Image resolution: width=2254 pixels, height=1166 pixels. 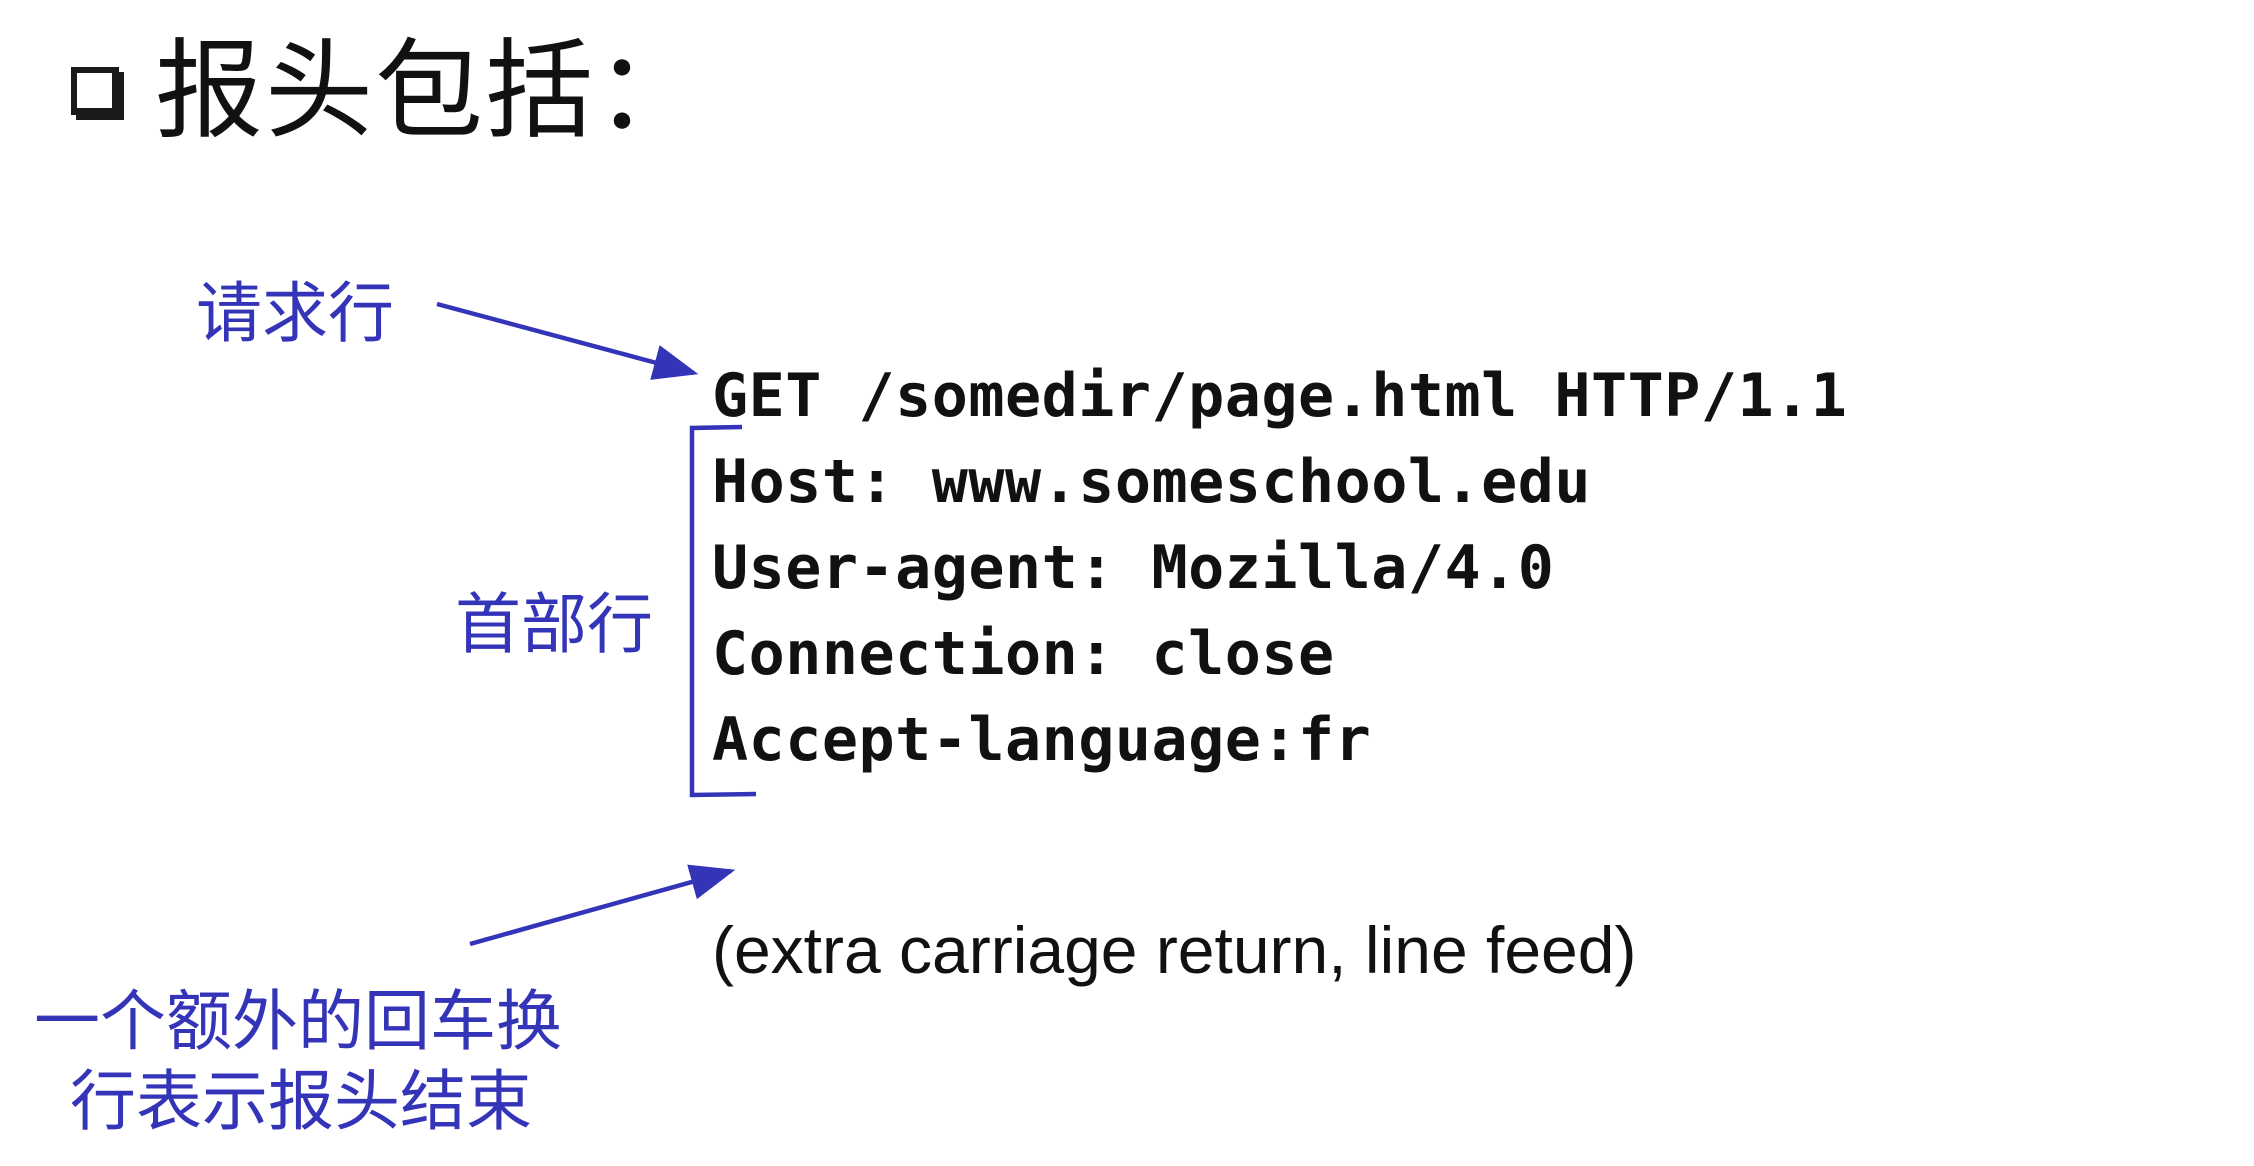 I want to click on arrow-to-crlf, so click(x=602, y=905).